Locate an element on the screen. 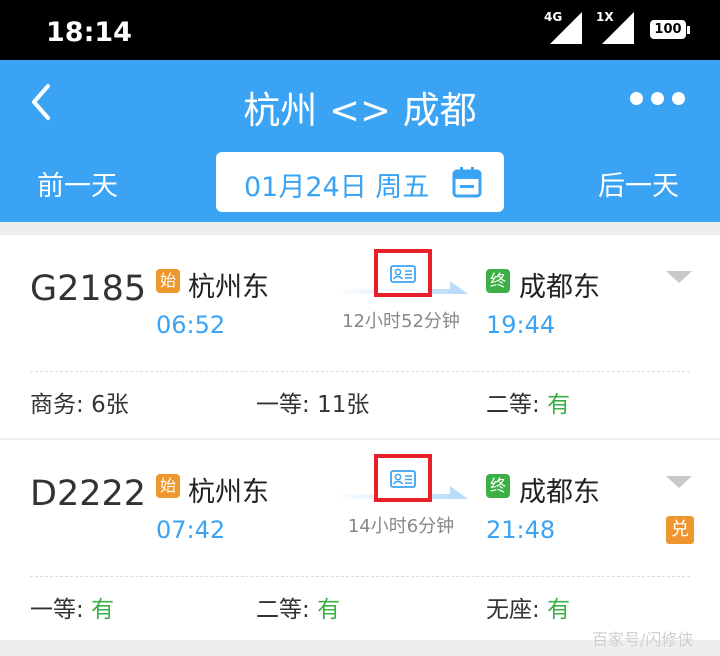  signal-4g-icon: 4G is located at coordinates (567, 27).